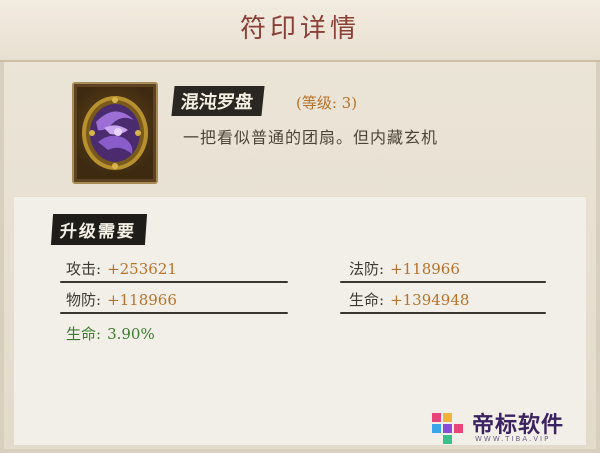 The width and height of the screenshot is (600, 453). I want to click on stat-value: +1394948, so click(430, 300).